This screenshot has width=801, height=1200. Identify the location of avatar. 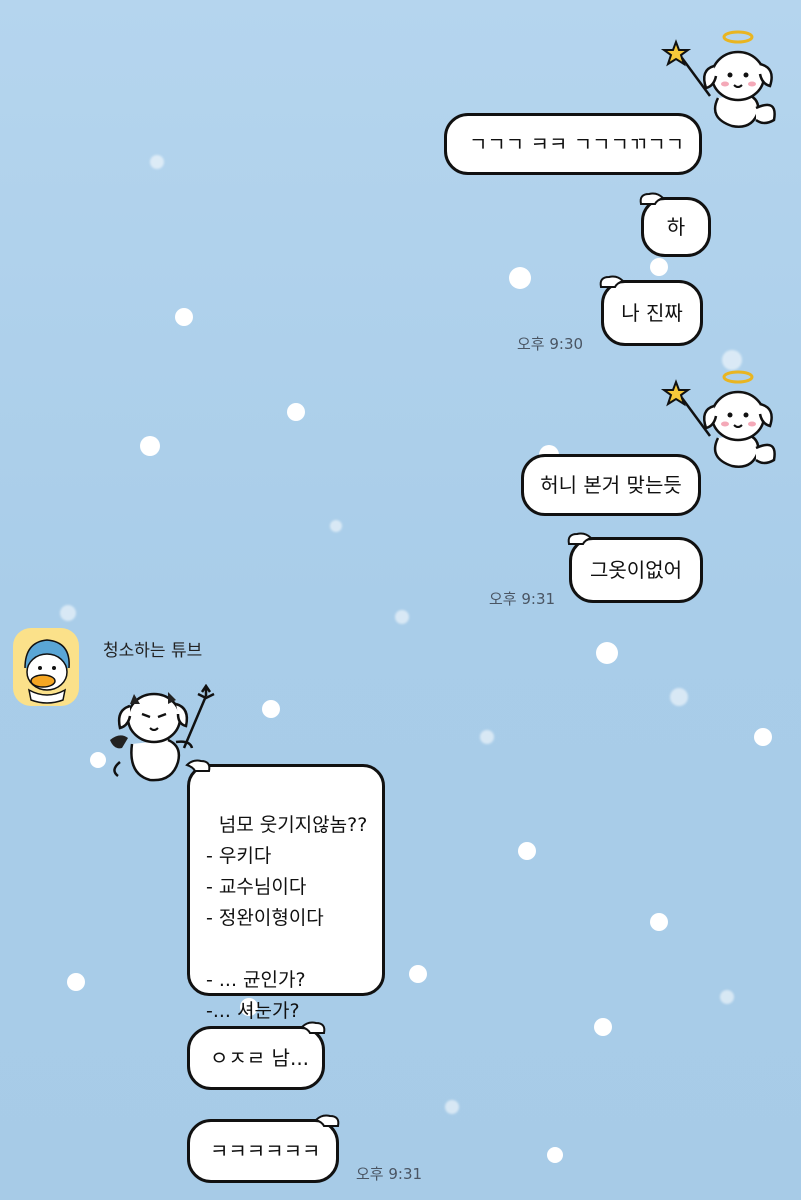
(46, 667).